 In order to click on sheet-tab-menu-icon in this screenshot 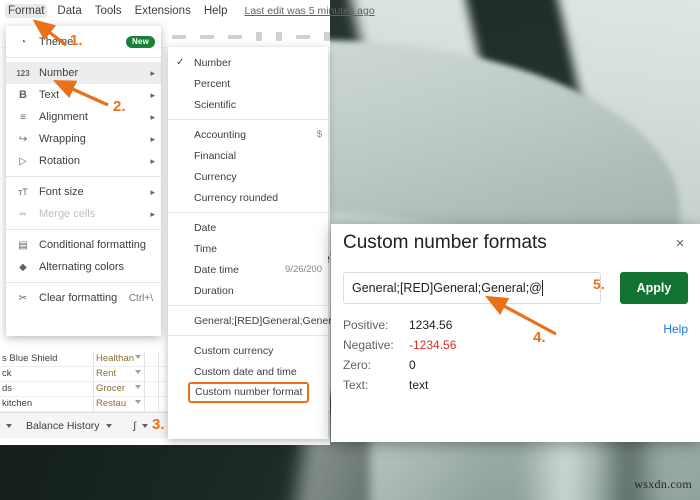, I will do `click(108, 425)`.